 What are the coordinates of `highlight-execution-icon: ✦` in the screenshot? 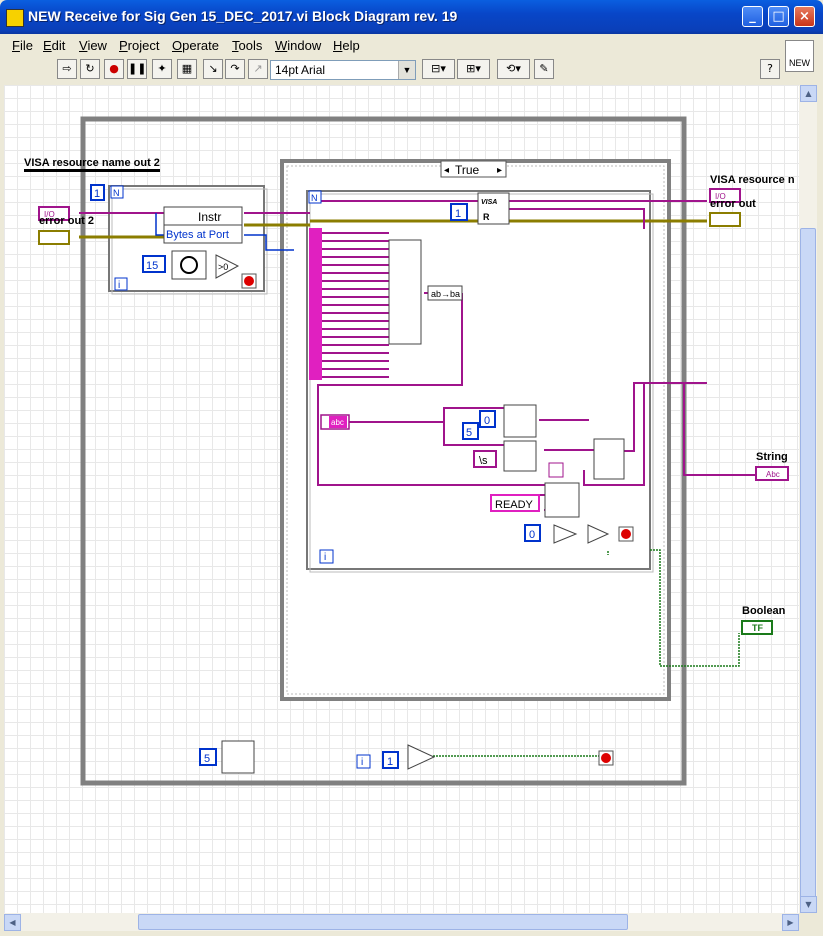 It's located at (162, 69).